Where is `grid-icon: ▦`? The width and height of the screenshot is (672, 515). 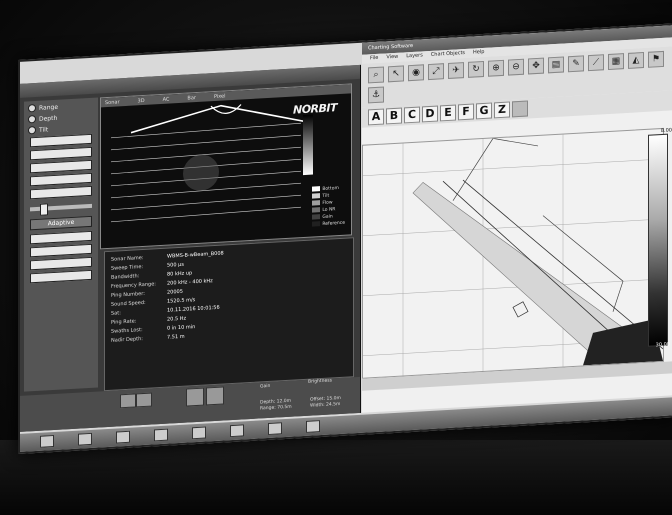
grid-icon: ▦ is located at coordinates (616, 62).